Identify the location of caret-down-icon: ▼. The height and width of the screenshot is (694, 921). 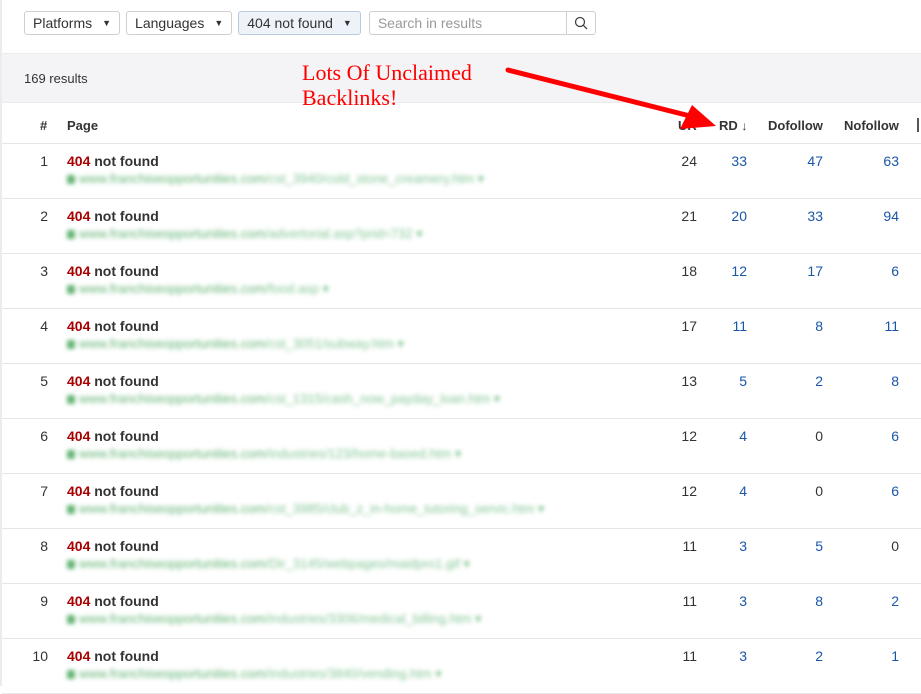
(347, 23).